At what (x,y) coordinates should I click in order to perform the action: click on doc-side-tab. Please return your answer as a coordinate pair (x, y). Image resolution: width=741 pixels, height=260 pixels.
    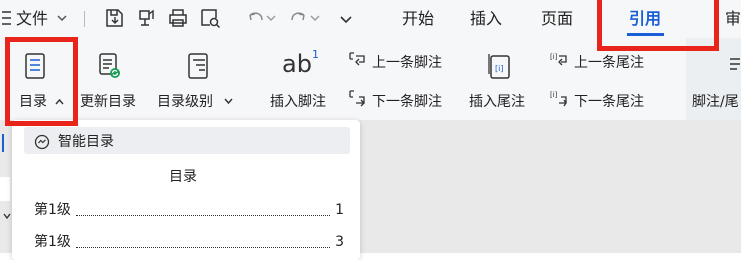
    Looking at the image, I should click on (5, 189).